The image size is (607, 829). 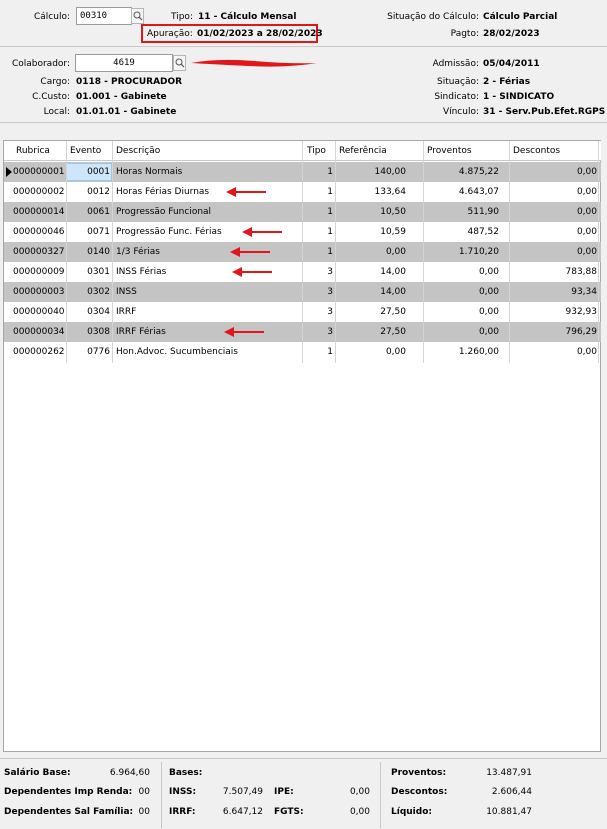 I want to click on cell-descricao: INSS, so click(x=126, y=292).